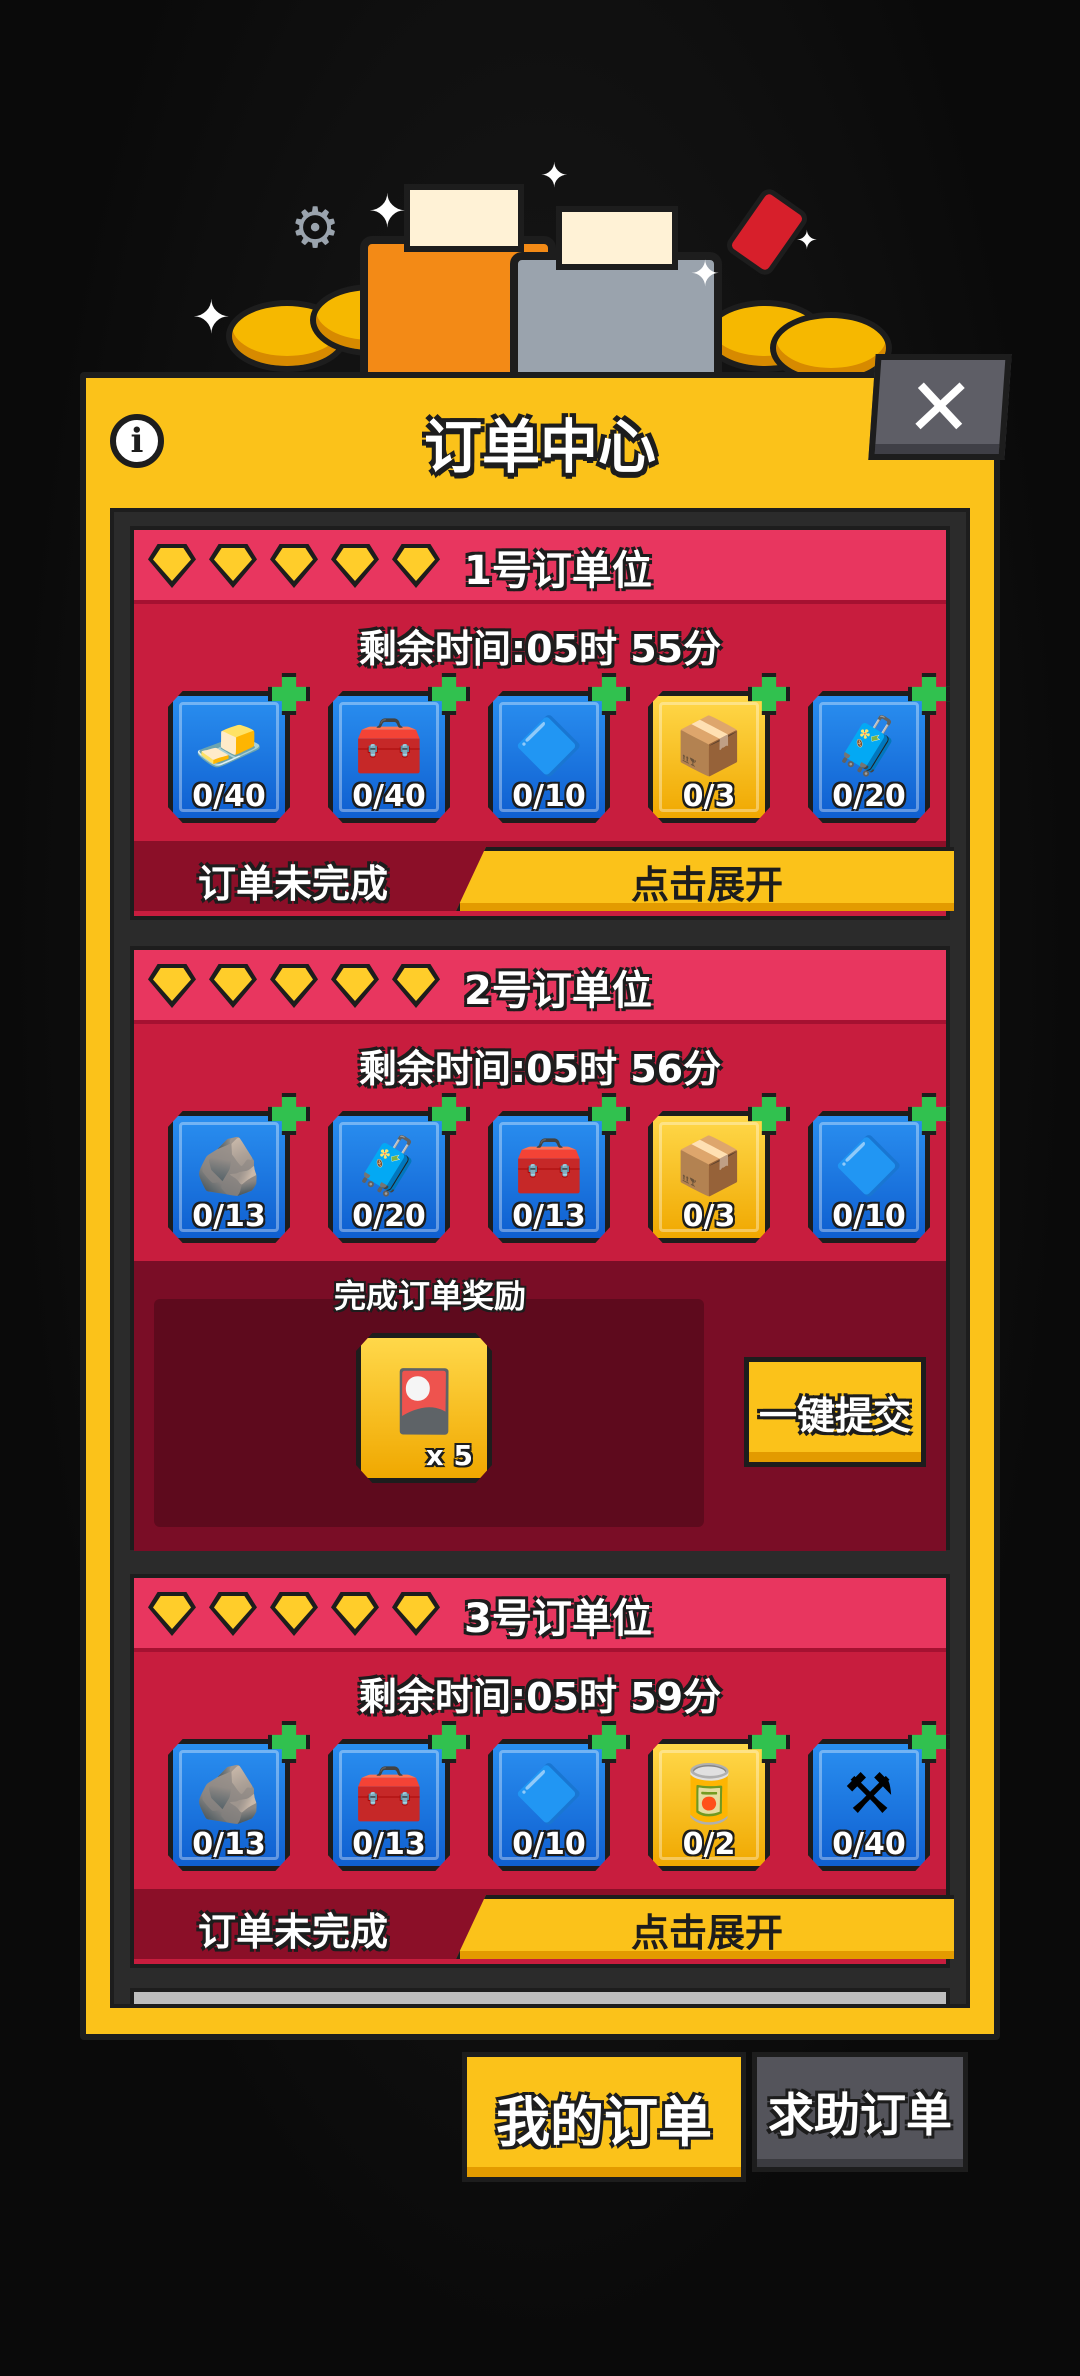 The image size is (1080, 2376). I want to click on close-icon: ✕, so click(940, 407).